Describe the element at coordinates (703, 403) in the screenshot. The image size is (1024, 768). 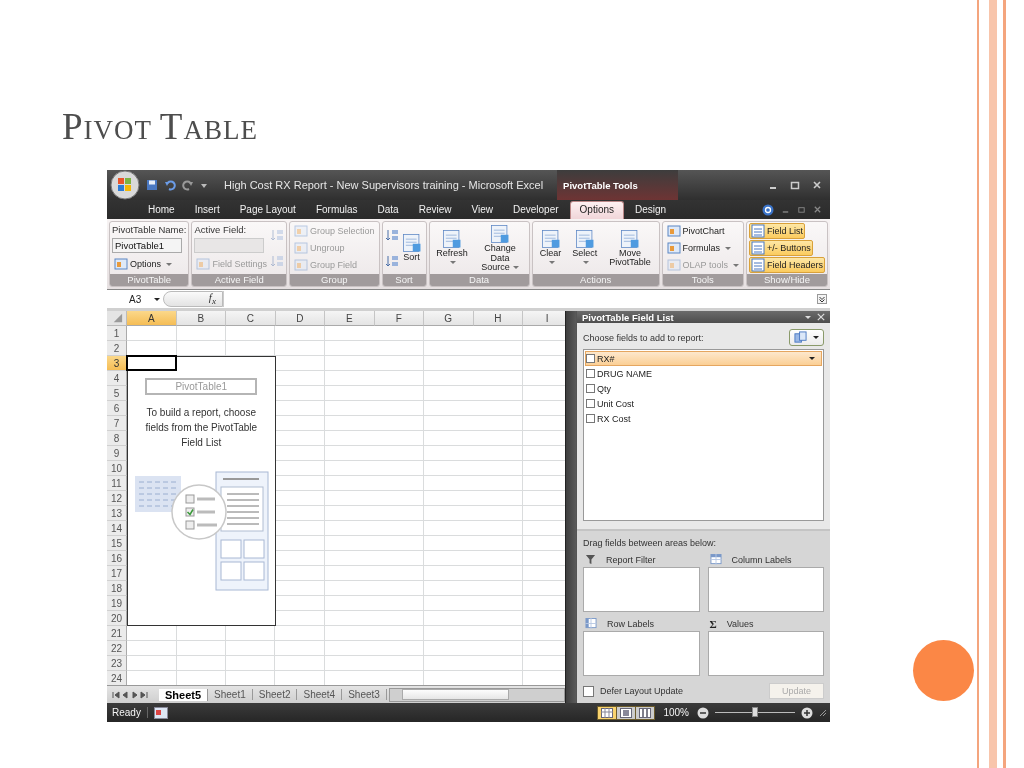
I see `field-item: Unit Cost` at that location.